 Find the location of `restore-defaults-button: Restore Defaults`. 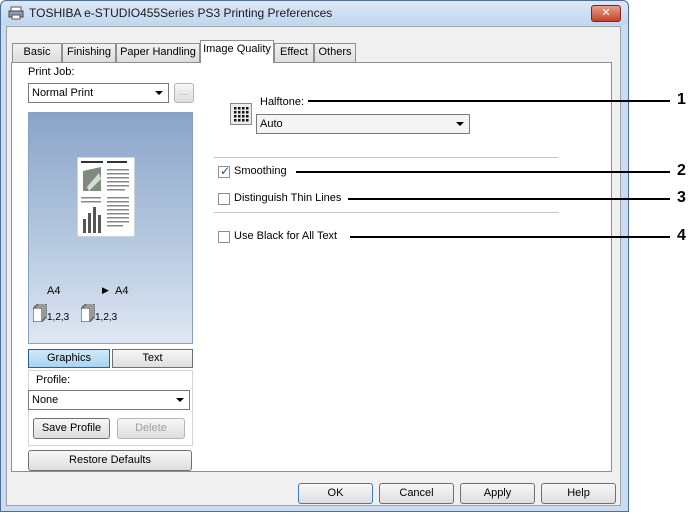

restore-defaults-button: Restore Defaults is located at coordinates (110, 460).